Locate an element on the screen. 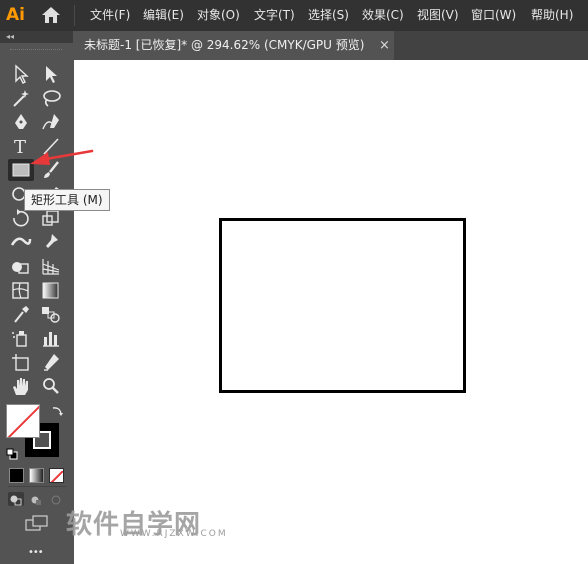  collapse-icon: ◂◂ is located at coordinates (10, 37).